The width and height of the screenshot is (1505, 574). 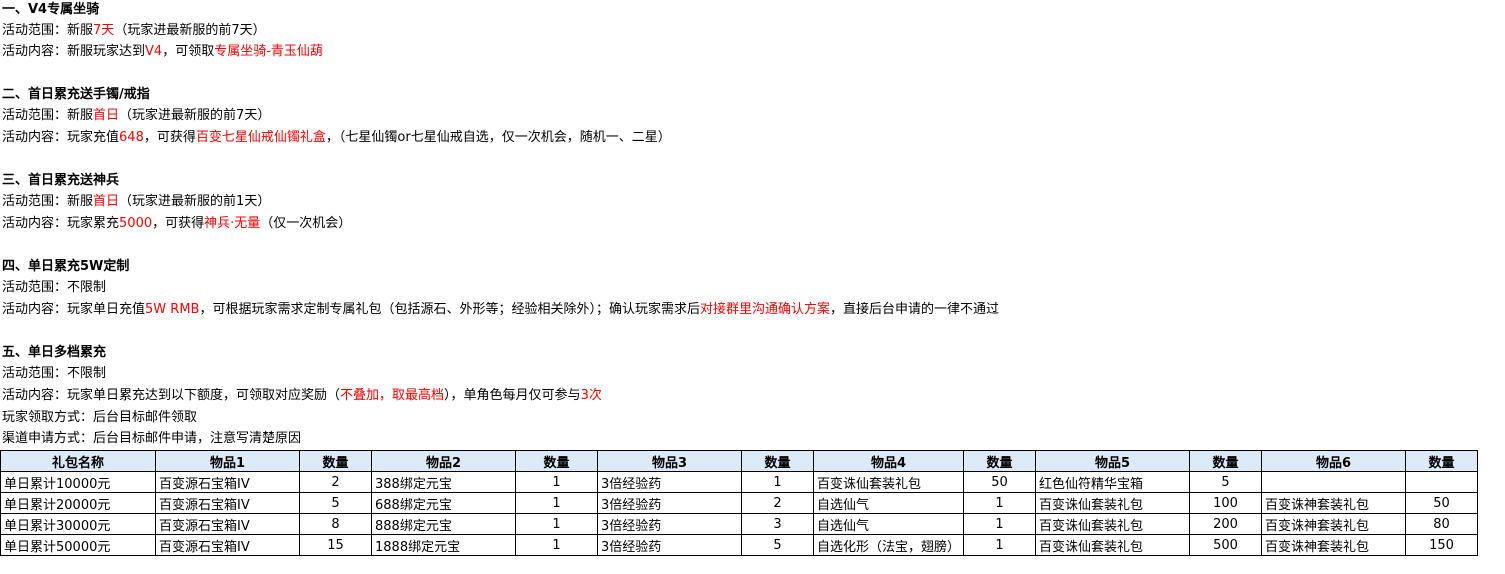 What do you see at coordinates (54, 287) in the screenshot?
I see `section-4-scope: 活动范围：不限制` at bounding box center [54, 287].